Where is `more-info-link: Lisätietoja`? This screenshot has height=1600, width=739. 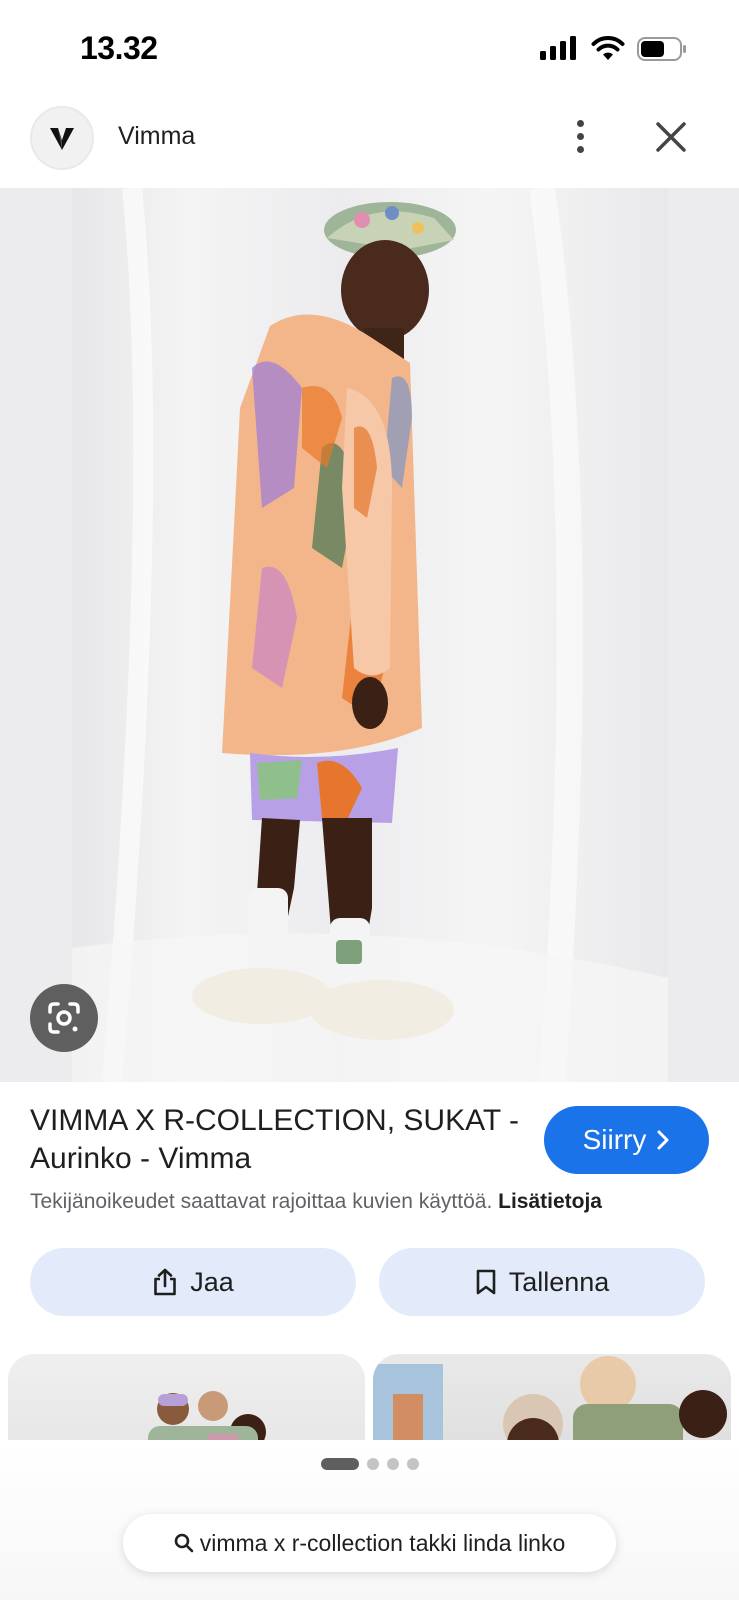 more-info-link: Lisätietoja is located at coordinates (550, 1201).